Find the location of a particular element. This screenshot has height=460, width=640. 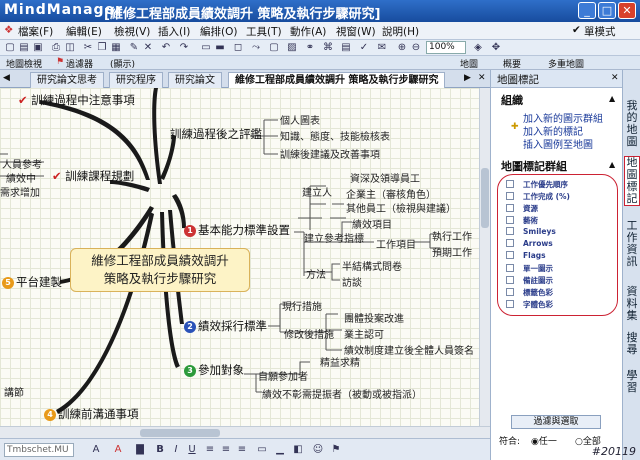

tab-current-map: 維修工程部成員績效調升 策略及執行步驟研究 is located at coordinates (337, 80).